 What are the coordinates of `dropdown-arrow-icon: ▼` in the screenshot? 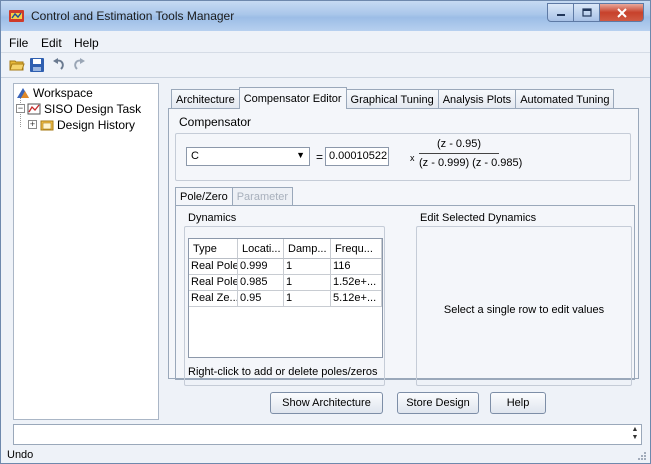 It's located at (300, 155).